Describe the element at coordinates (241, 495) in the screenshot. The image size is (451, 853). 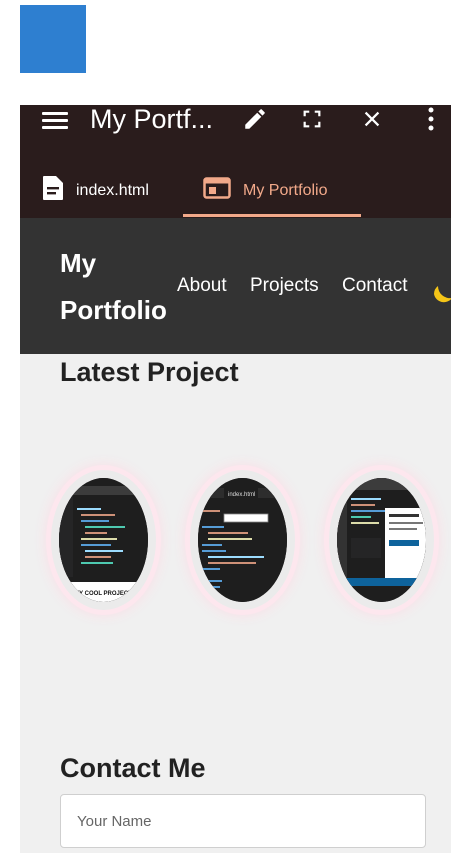
I see `project-thumb-caption: index.html` at that location.